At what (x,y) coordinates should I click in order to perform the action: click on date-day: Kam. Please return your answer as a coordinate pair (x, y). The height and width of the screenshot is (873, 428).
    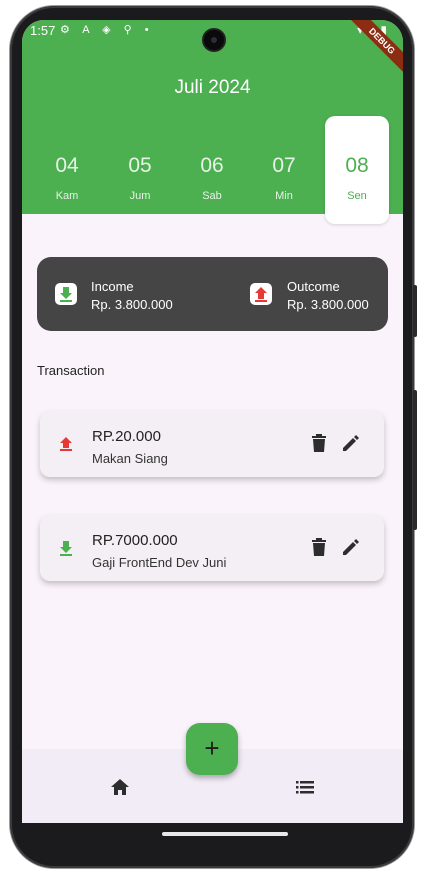
    Looking at the image, I should click on (67, 196).